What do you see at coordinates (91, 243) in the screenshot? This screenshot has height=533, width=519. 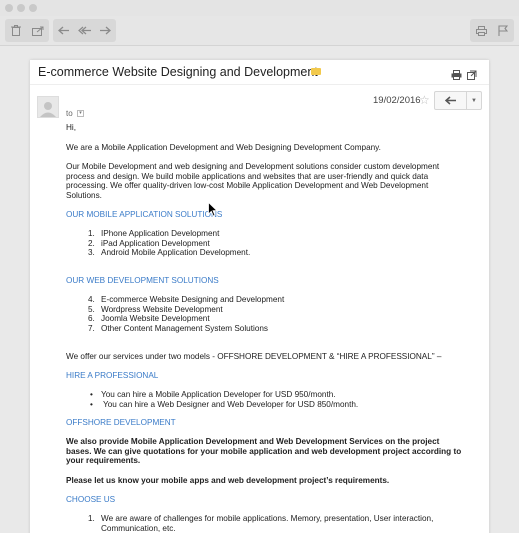 I see `list-number: 2.` at bounding box center [91, 243].